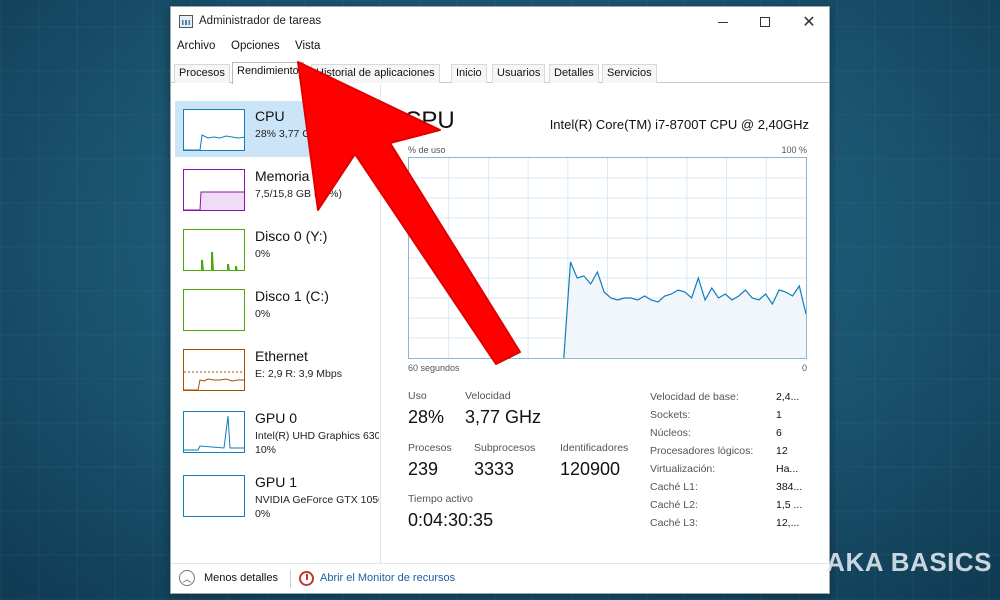 This screenshot has height=600, width=1000. What do you see at coordinates (292, 296) in the screenshot?
I see `sidebar-item-label: Disco 1 (C:)` at bounding box center [292, 296].